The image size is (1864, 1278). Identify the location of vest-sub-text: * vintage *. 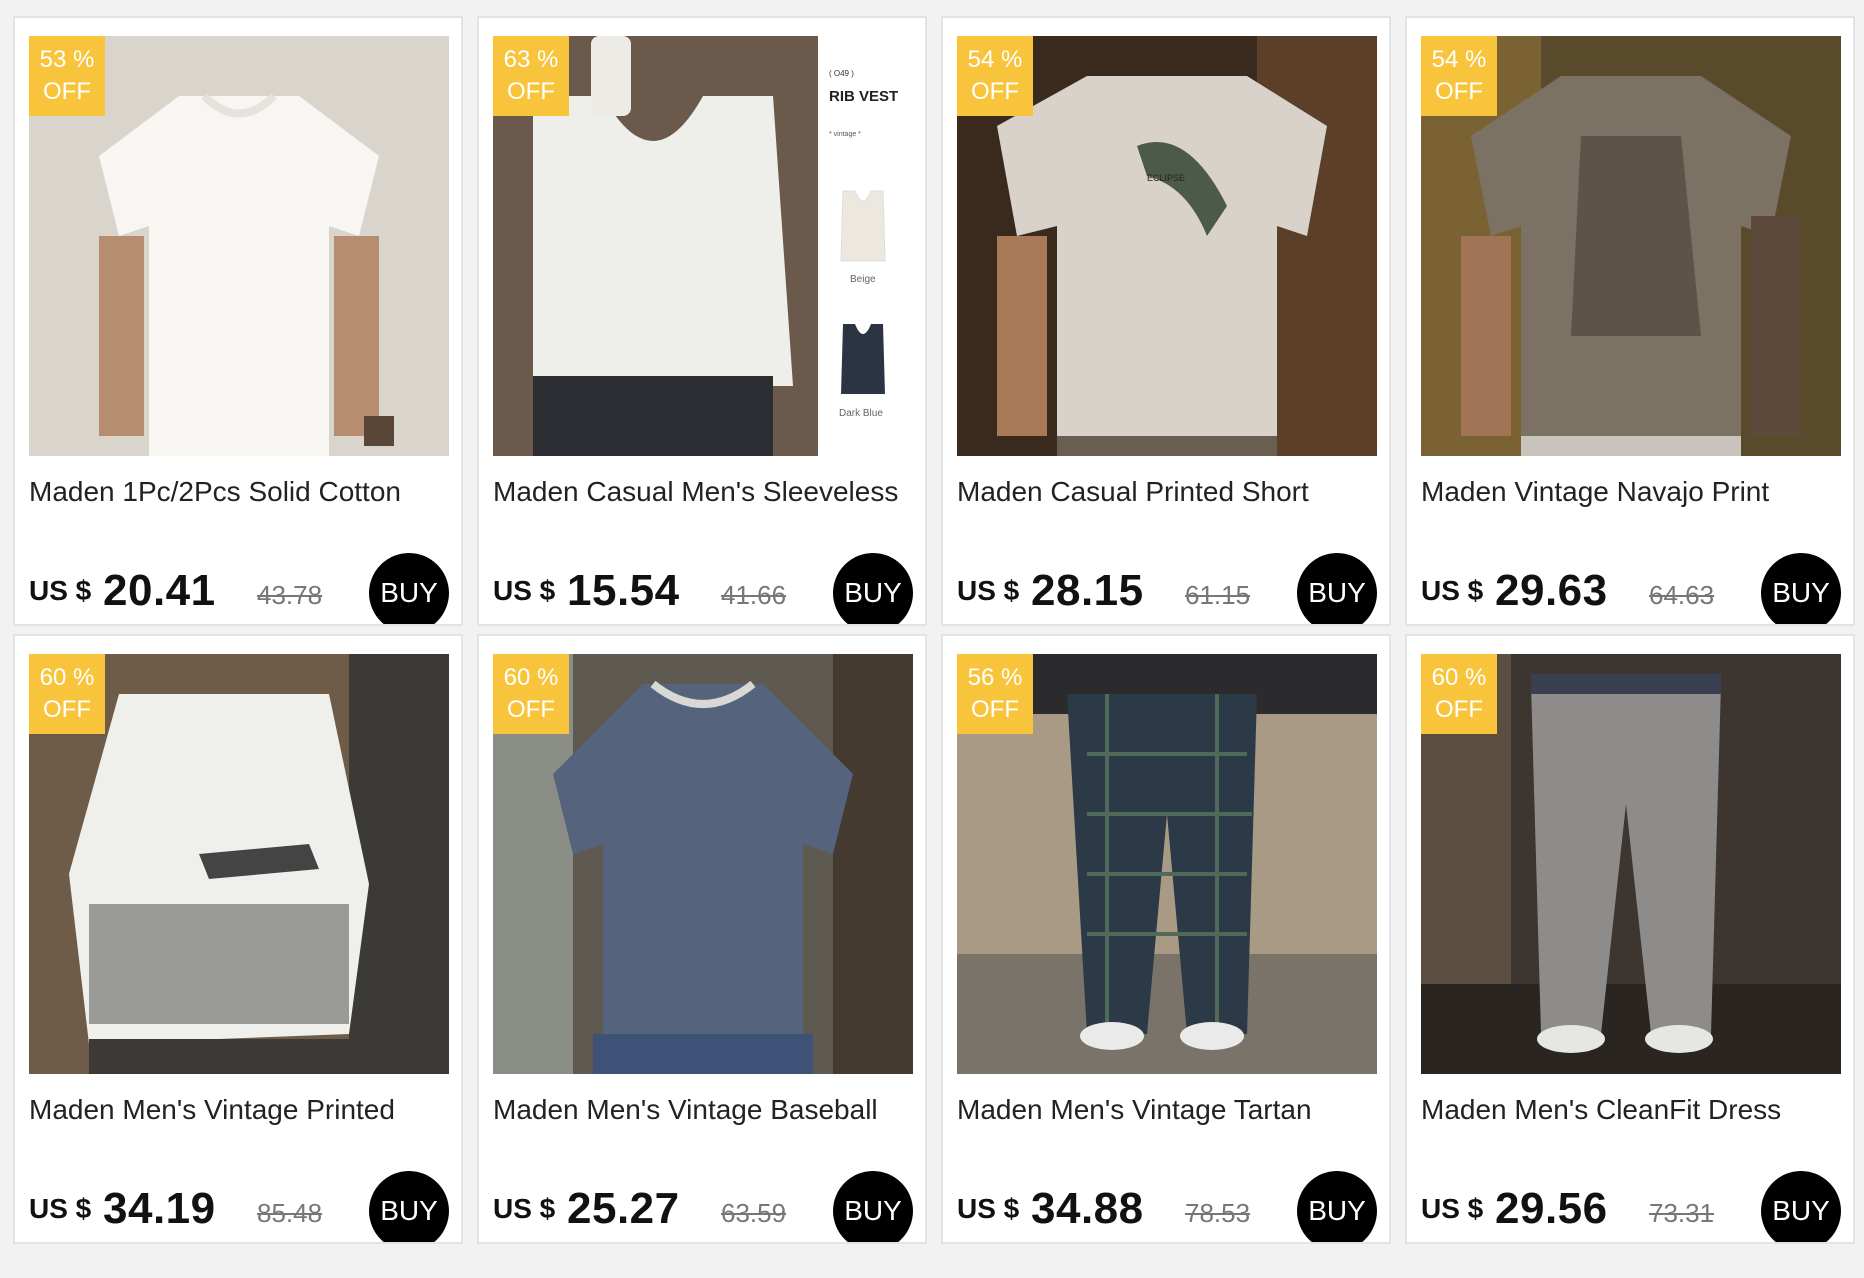
(845, 134).